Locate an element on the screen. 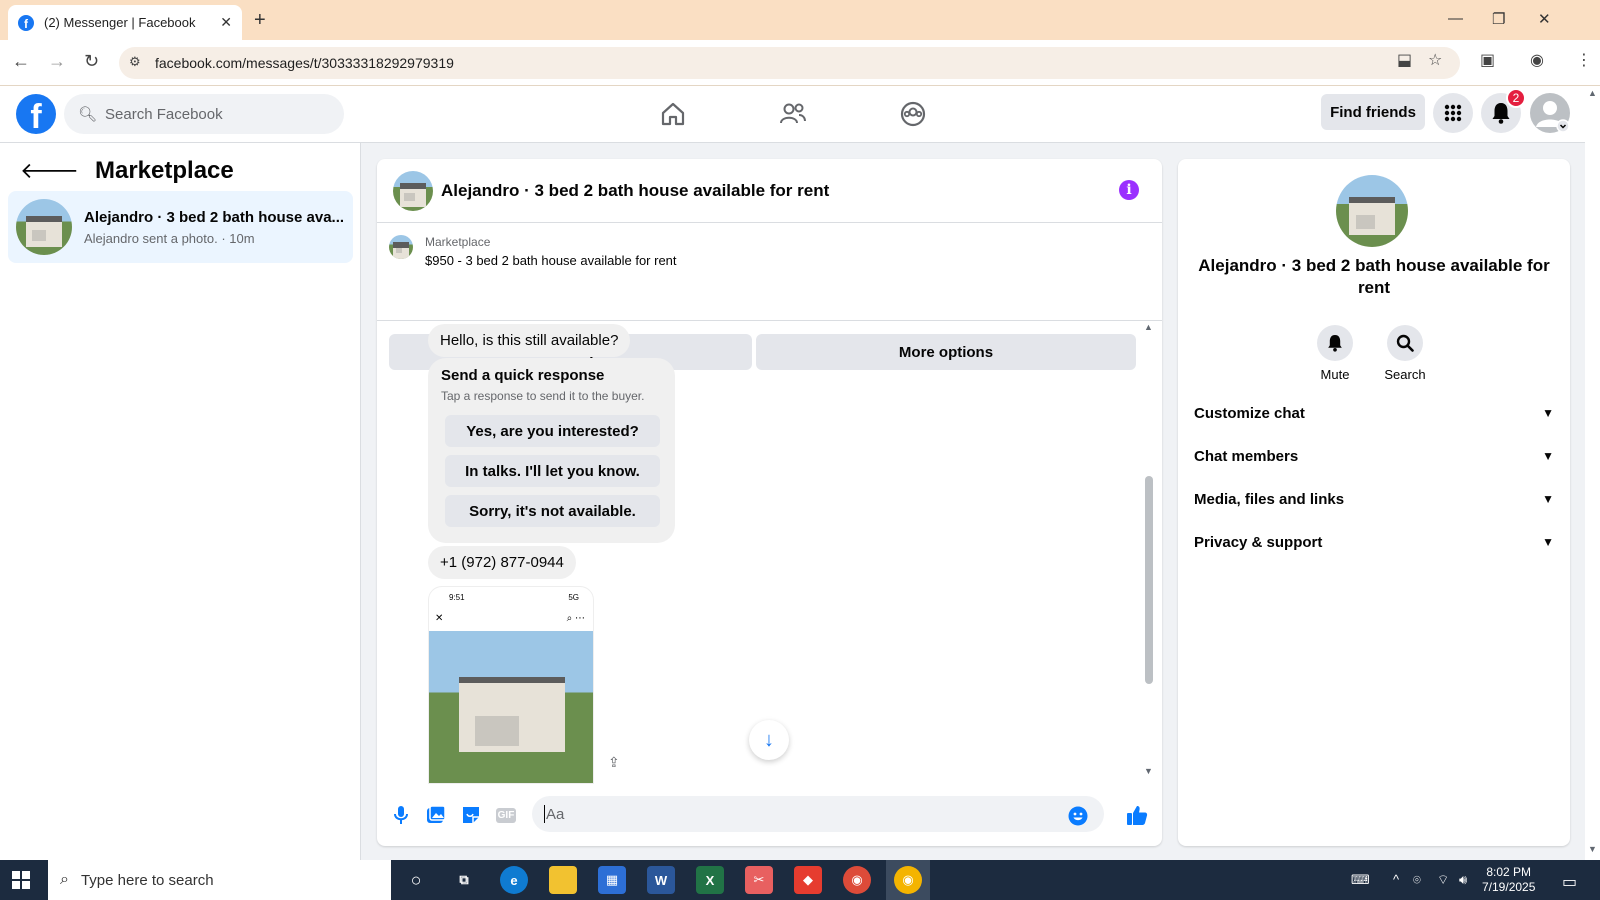  tab-title: (2) Messenger | Facebook is located at coordinates (120, 22).